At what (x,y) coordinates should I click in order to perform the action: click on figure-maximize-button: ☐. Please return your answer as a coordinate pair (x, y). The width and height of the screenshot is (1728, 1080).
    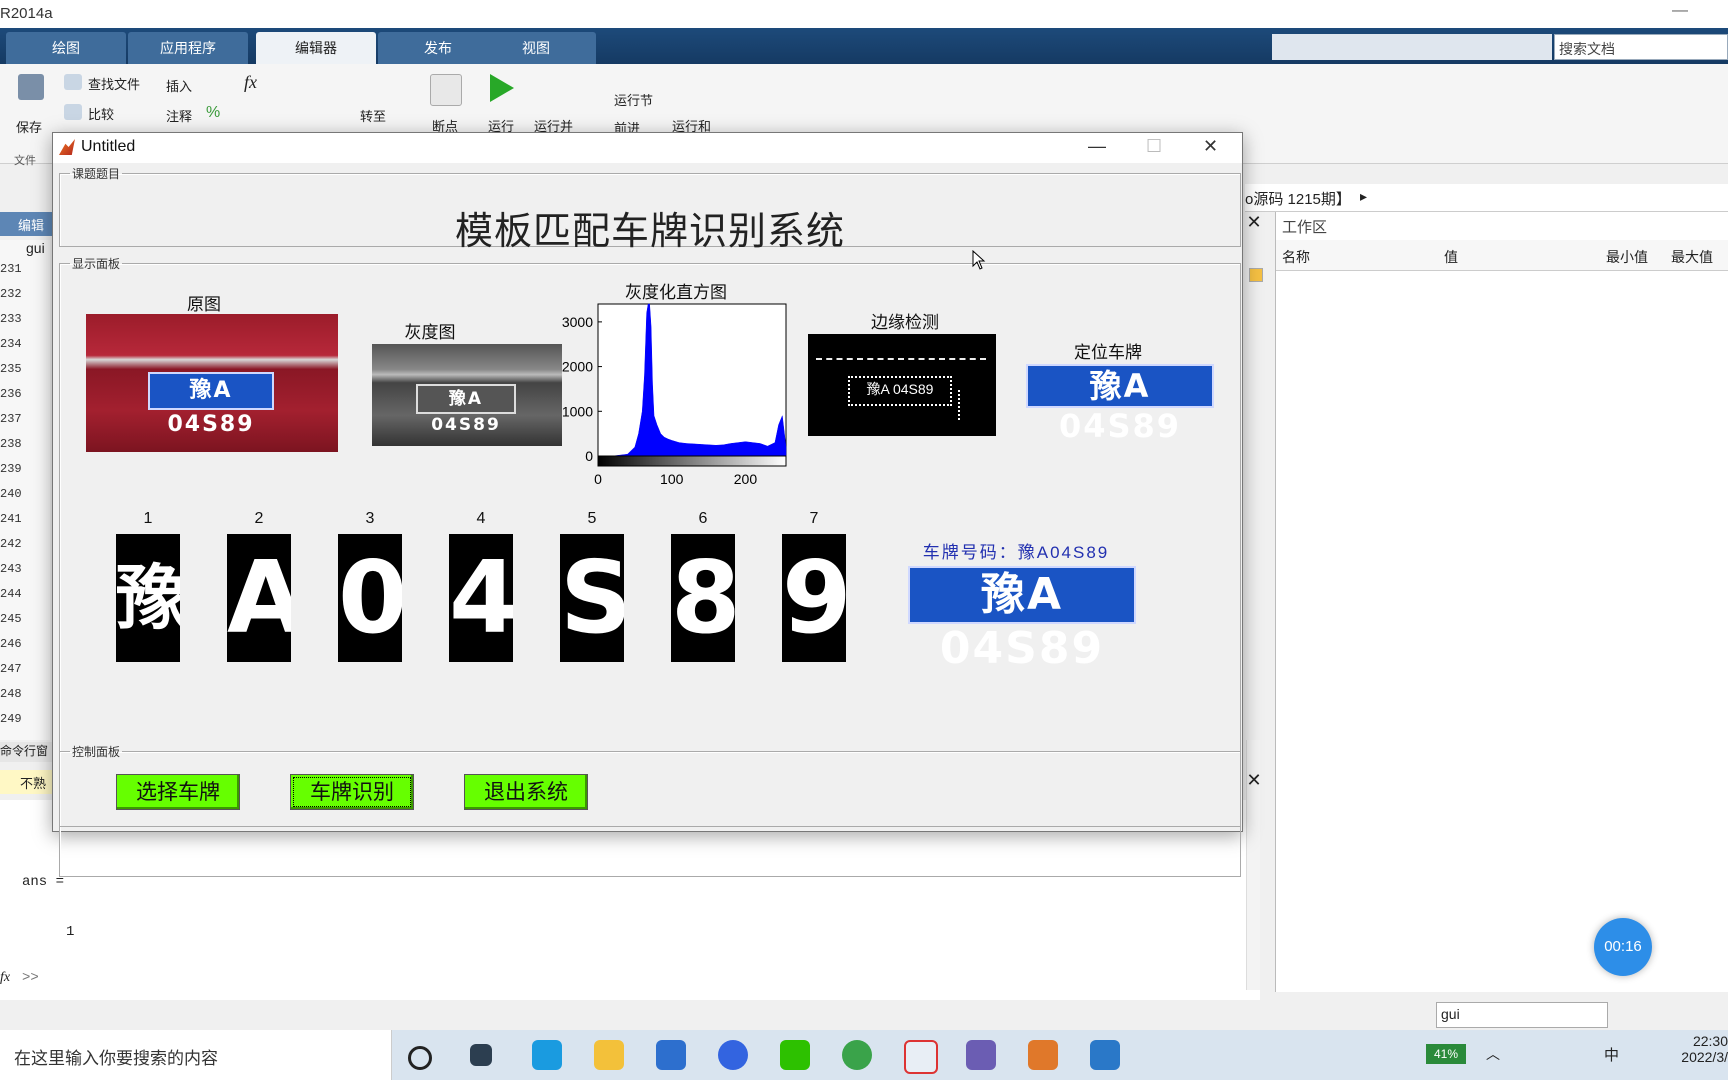
    Looking at the image, I should click on (1154, 146).